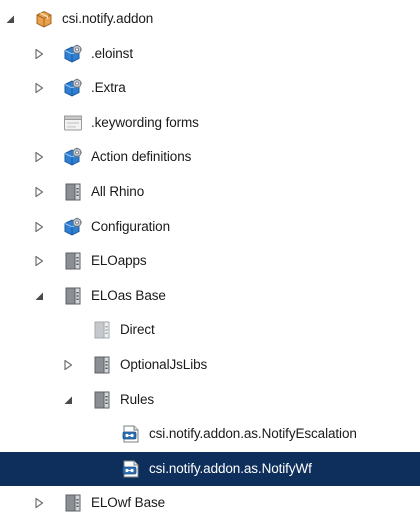 This screenshot has height=520, width=420. I want to click on tree-item: All Rhino, so click(210, 192).